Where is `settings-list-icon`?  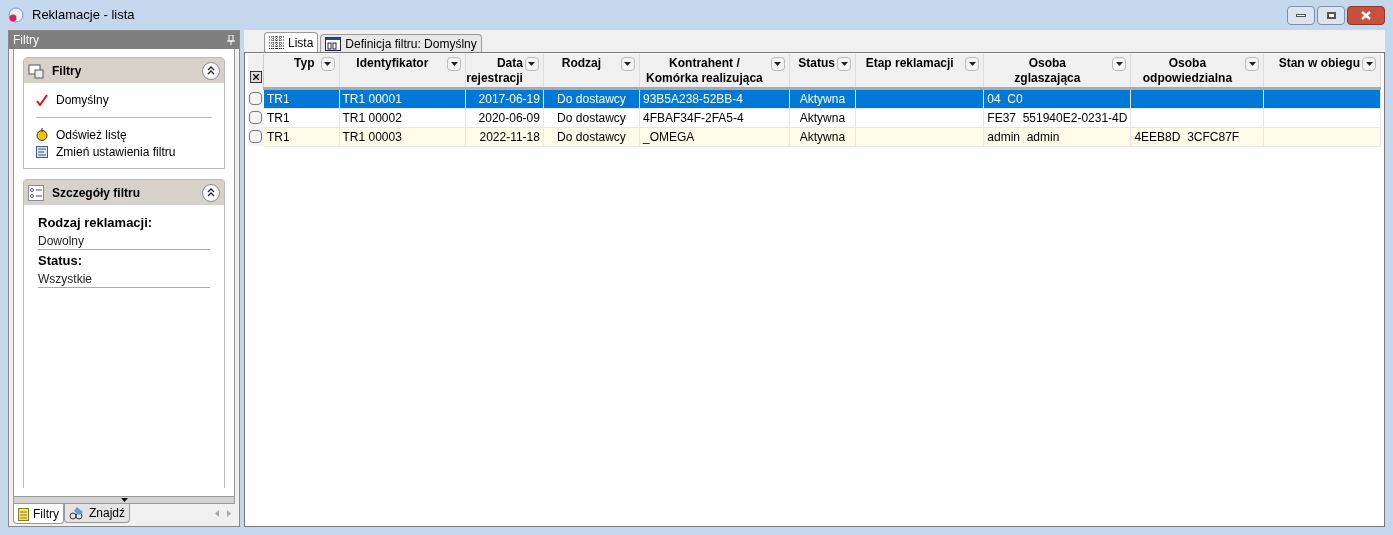
settings-list-icon is located at coordinates (42, 151).